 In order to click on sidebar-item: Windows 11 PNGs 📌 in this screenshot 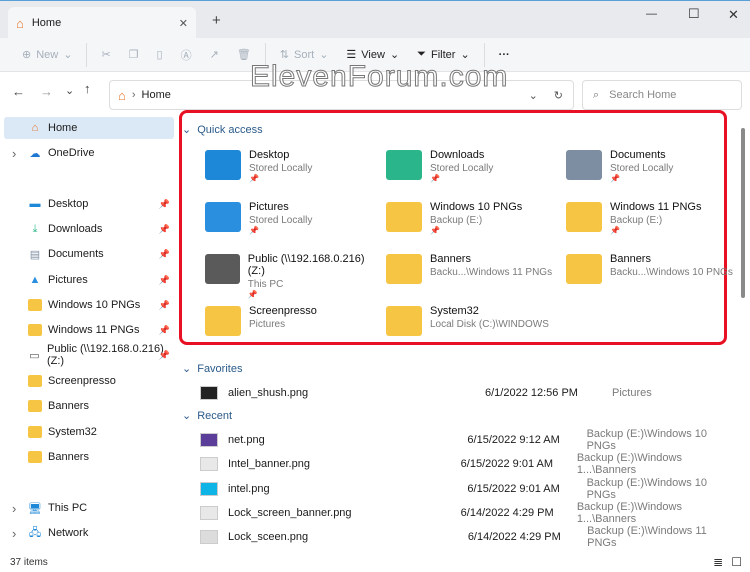, I will do `click(89, 330)`.